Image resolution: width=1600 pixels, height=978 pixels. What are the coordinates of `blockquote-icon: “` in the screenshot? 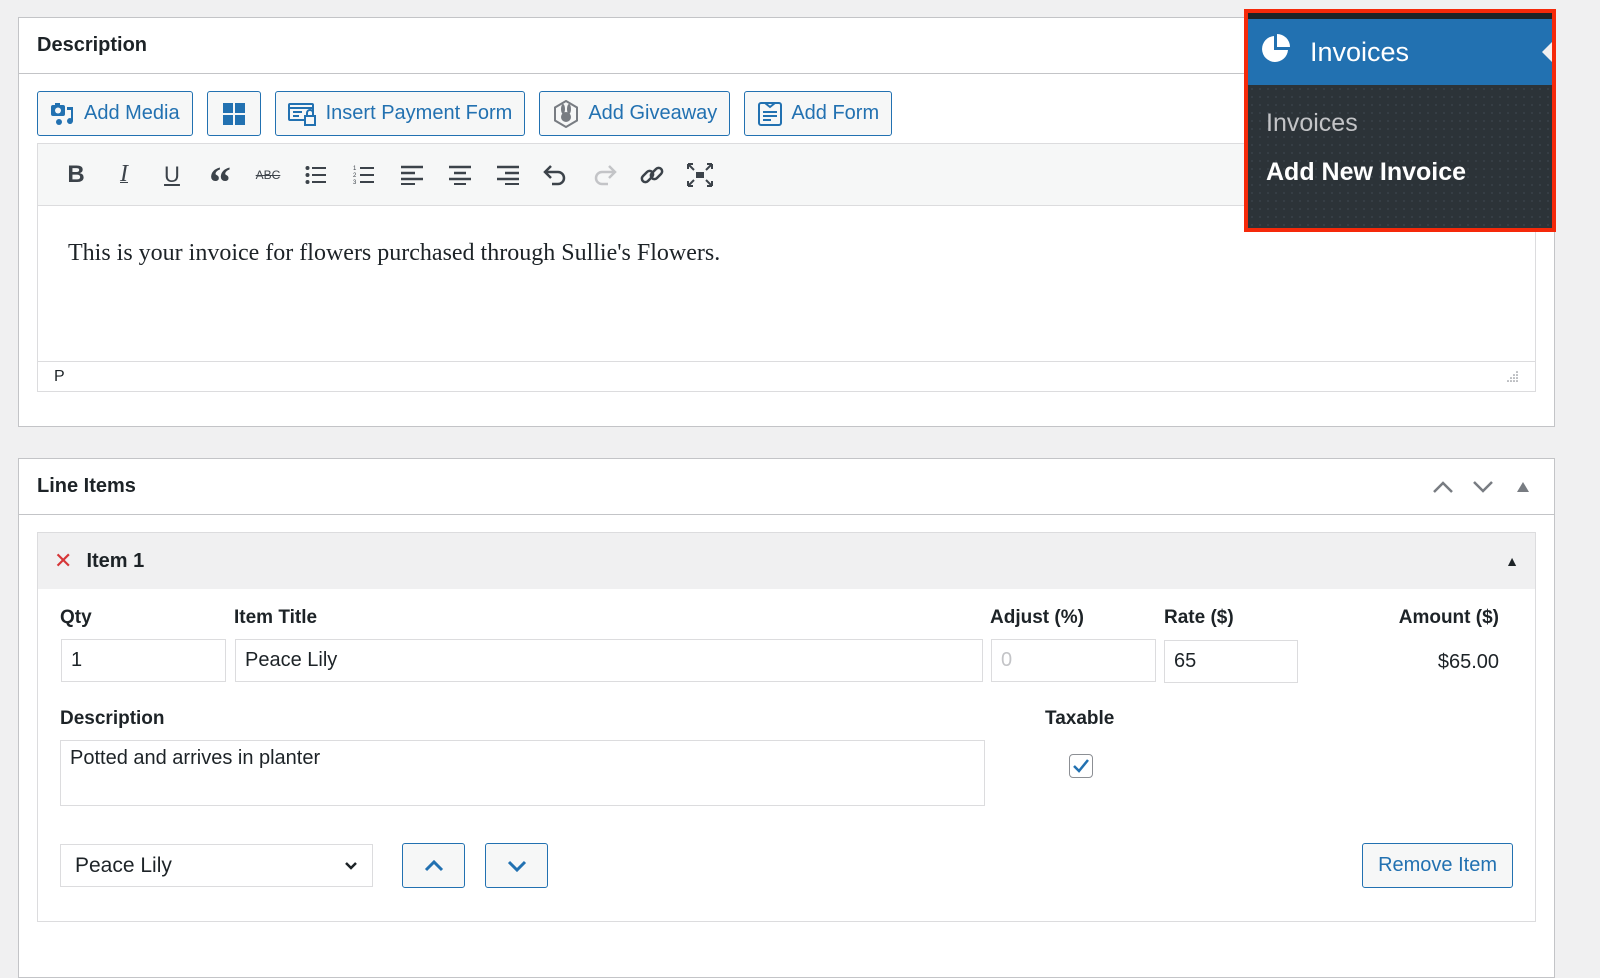 It's located at (220, 182).